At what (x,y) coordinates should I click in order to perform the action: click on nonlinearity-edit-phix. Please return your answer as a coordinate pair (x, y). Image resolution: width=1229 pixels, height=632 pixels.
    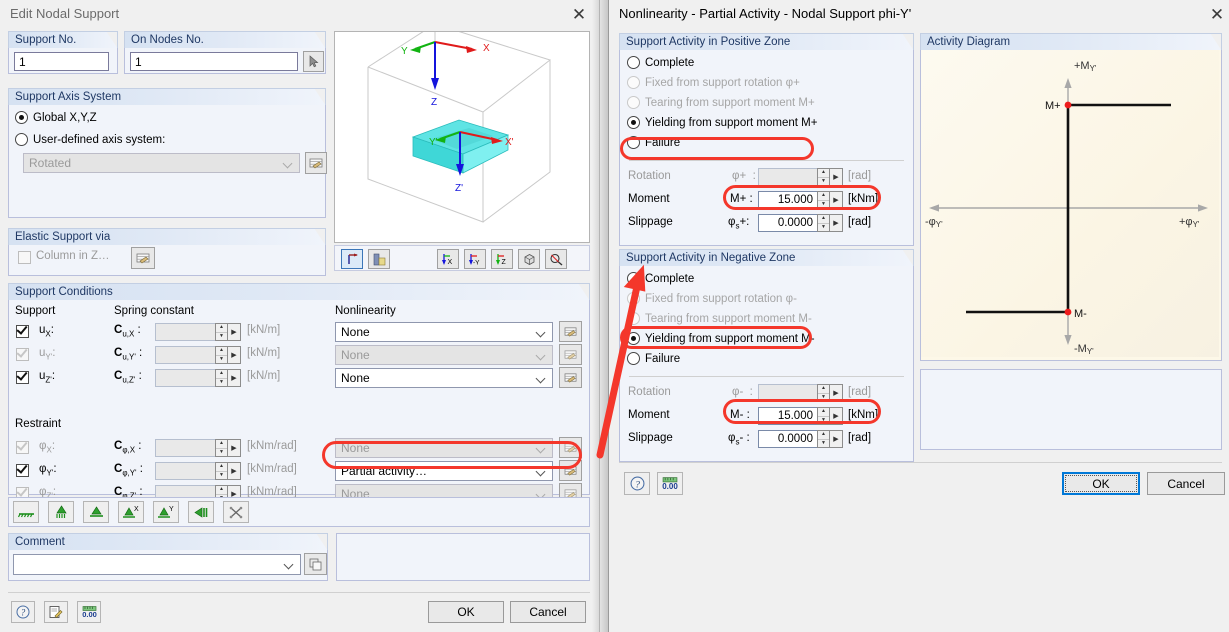
    Looking at the image, I should click on (570, 447).